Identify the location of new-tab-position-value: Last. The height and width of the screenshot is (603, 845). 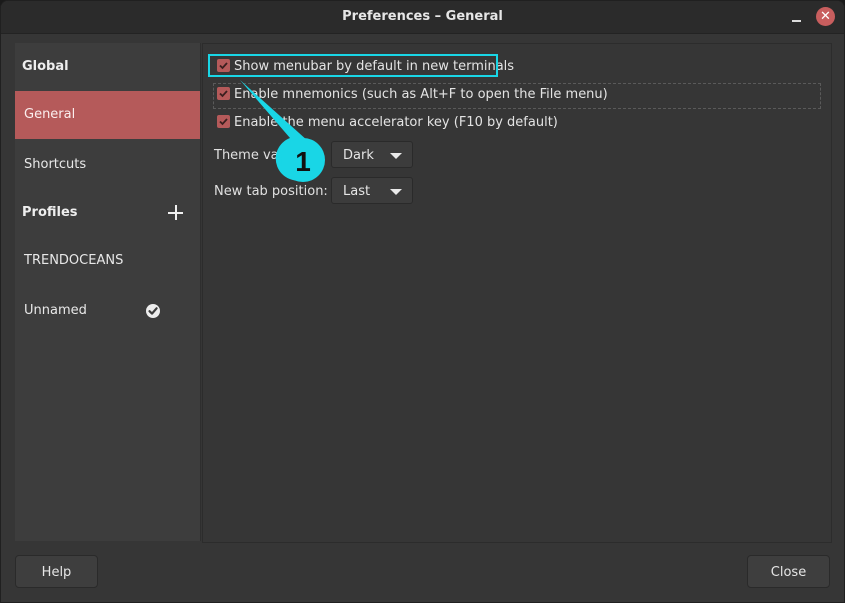
(357, 191).